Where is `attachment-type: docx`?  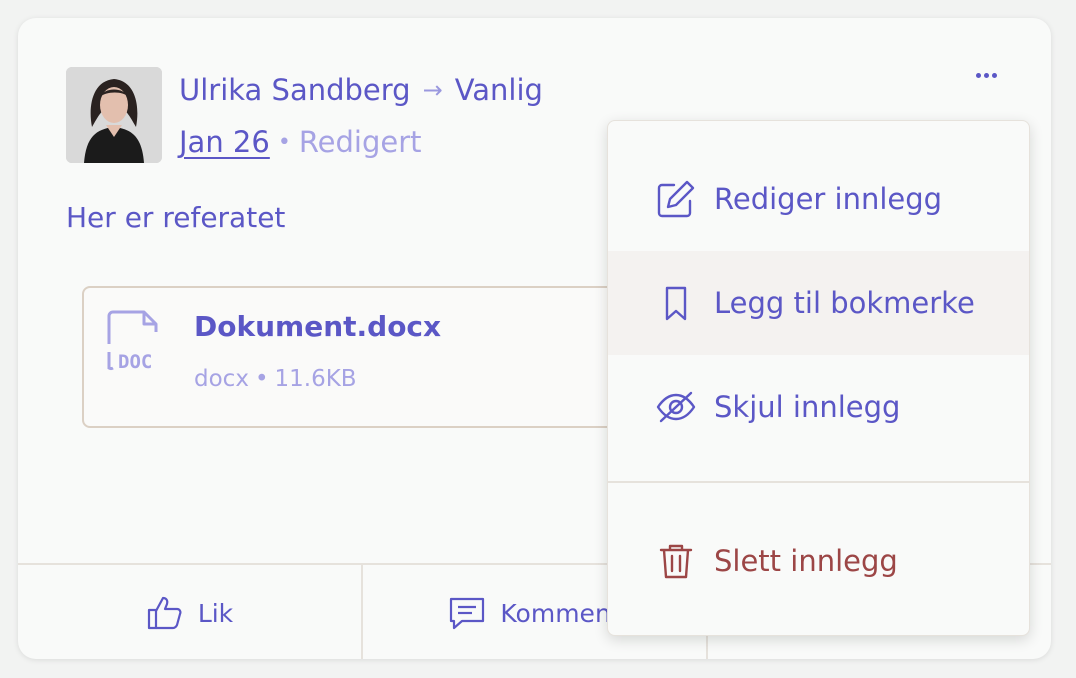 attachment-type: docx is located at coordinates (221, 379).